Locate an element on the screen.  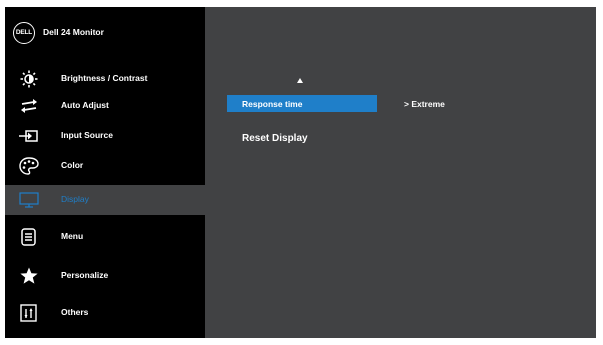
menu-icon is located at coordinates (29, 237).